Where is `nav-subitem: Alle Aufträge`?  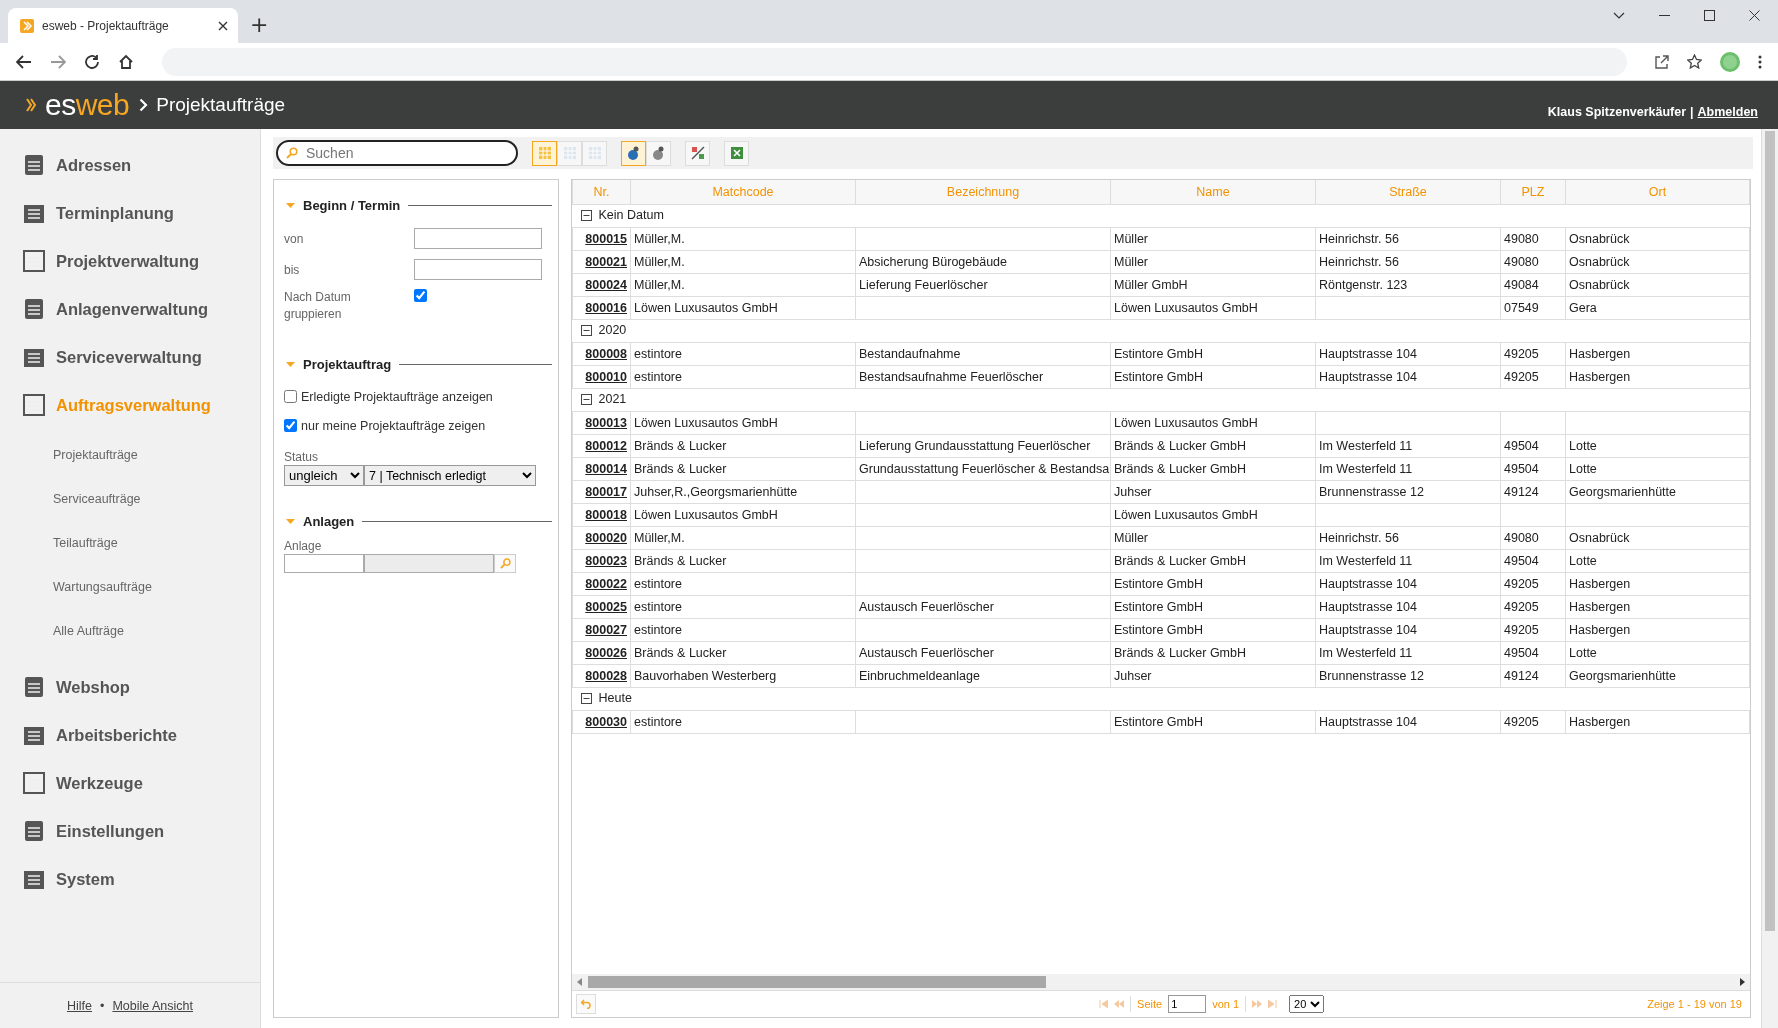 nav-subitem: Alle Aufträge is located at coordinates (130, 631).